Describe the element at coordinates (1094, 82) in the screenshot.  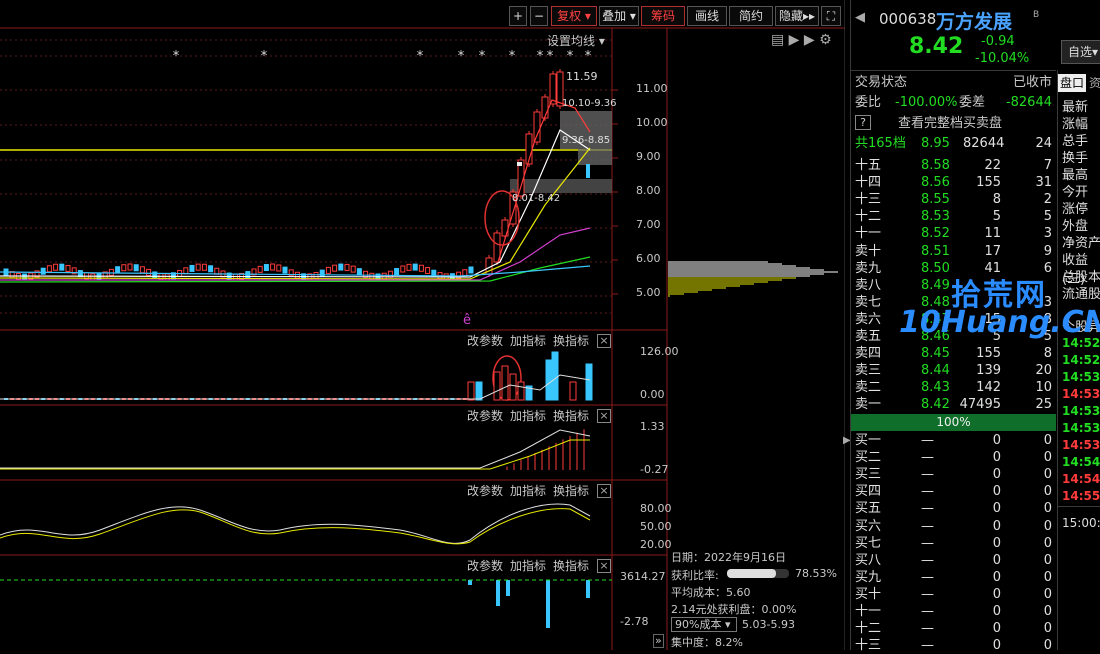
I see `tab-capital: 资` at that location.